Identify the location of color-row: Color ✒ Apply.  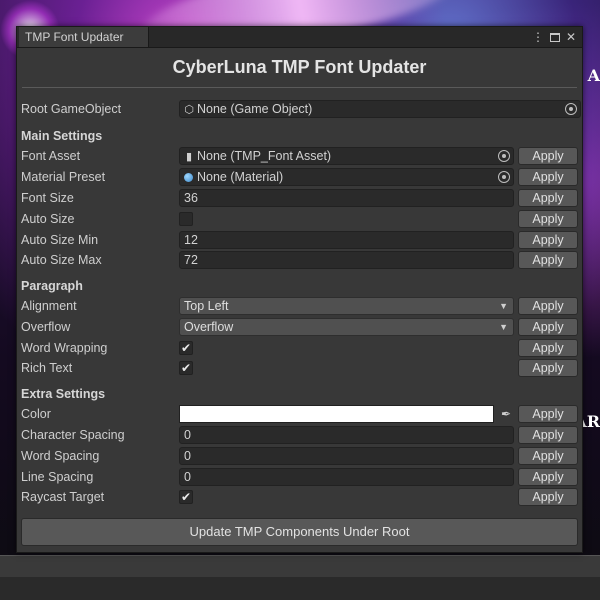
(299, 414).